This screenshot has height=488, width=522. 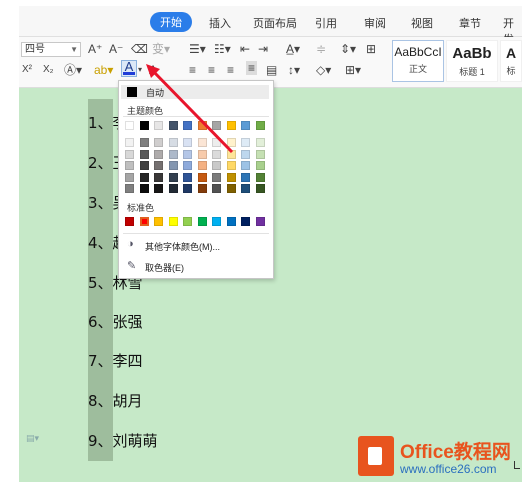 What do you see at coordinates (455, 452) in the screenshot?
I see `logo-title: Office教程网` at bounding box center [455, 452].